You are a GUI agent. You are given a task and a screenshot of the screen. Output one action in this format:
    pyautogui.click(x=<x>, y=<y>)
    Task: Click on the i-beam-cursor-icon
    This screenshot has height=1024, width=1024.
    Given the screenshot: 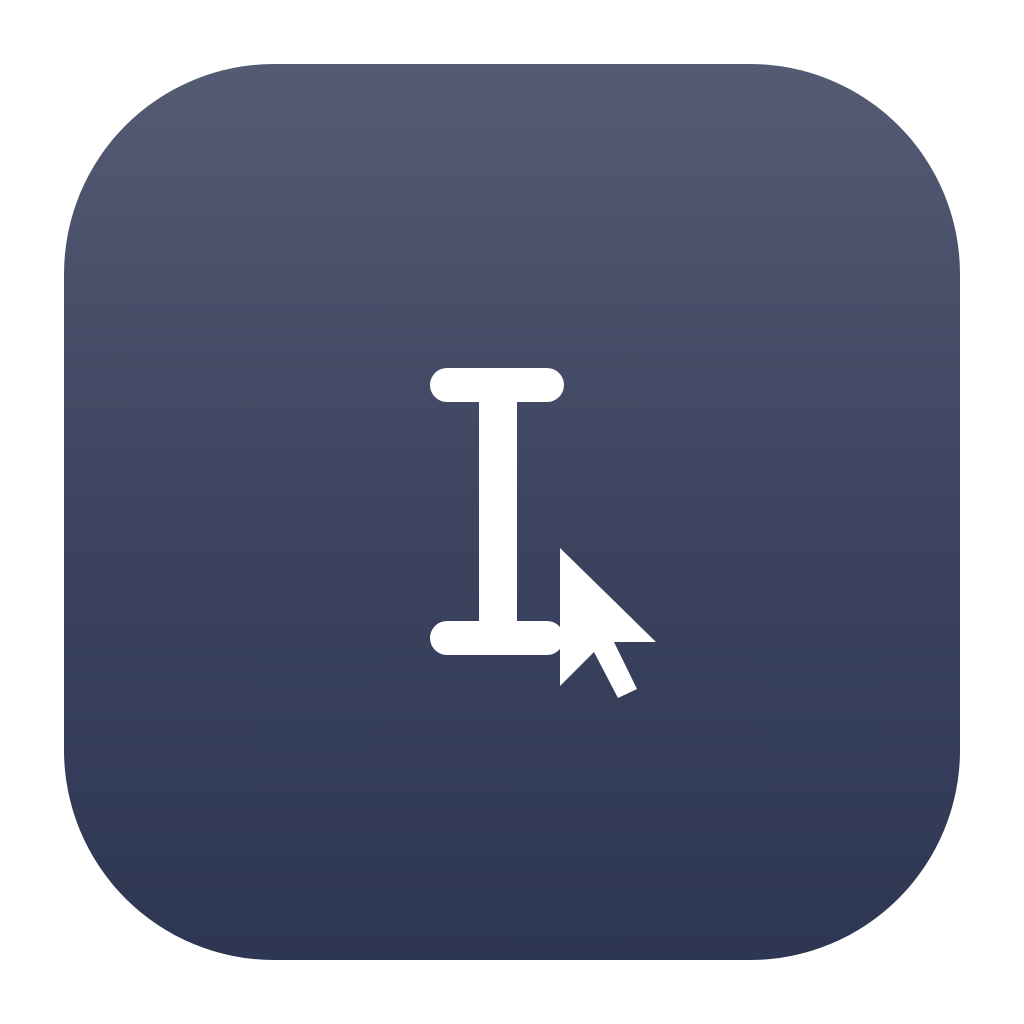 What is the action you would take?
    pyautogui.click(x=497, y=511)
    